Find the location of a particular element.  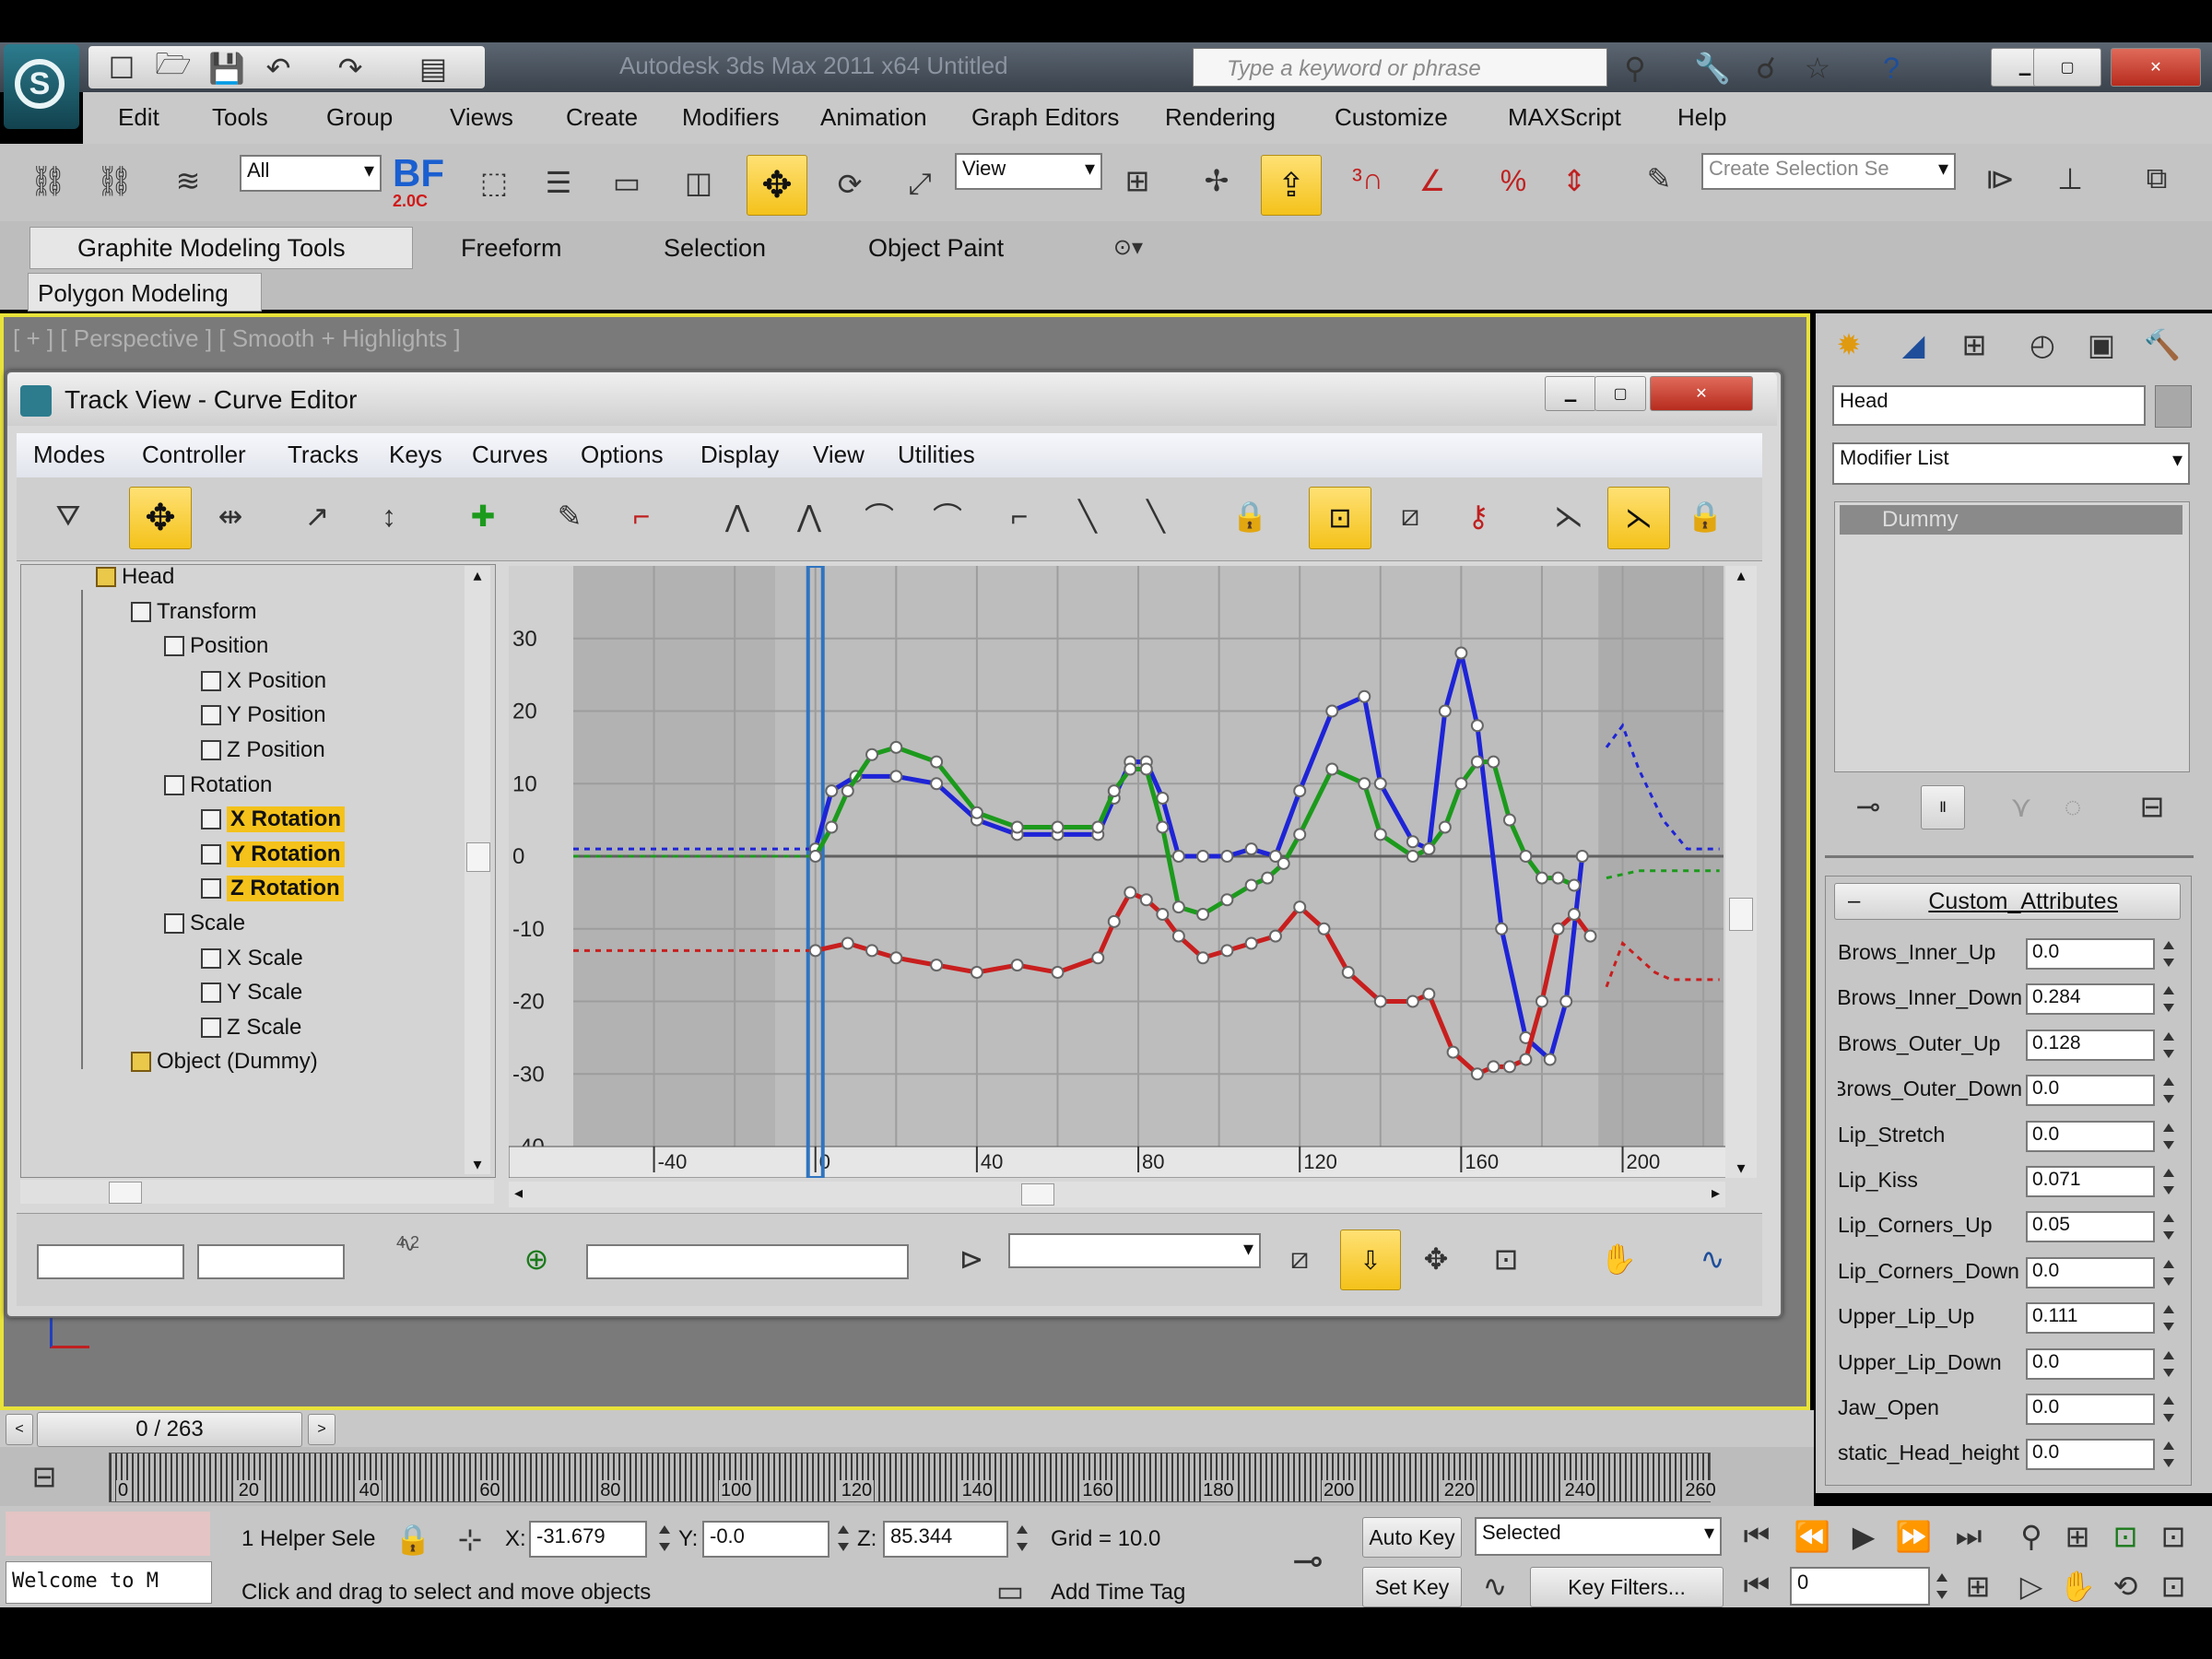

draw-curves-icon: ✎ is located at coordinates (569, 516).